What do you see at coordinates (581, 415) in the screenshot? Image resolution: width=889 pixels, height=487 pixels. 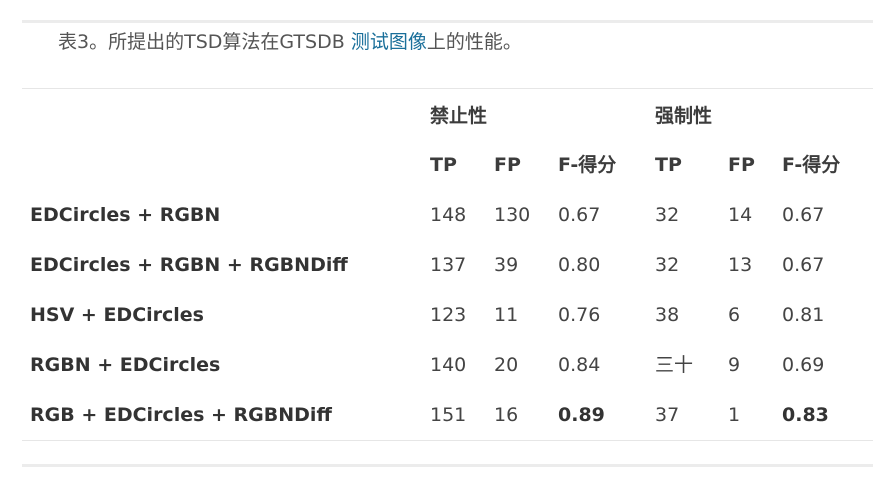 I see `cell-fscore-prohibitive-best: 0.89` at bounding box center [581, 415].